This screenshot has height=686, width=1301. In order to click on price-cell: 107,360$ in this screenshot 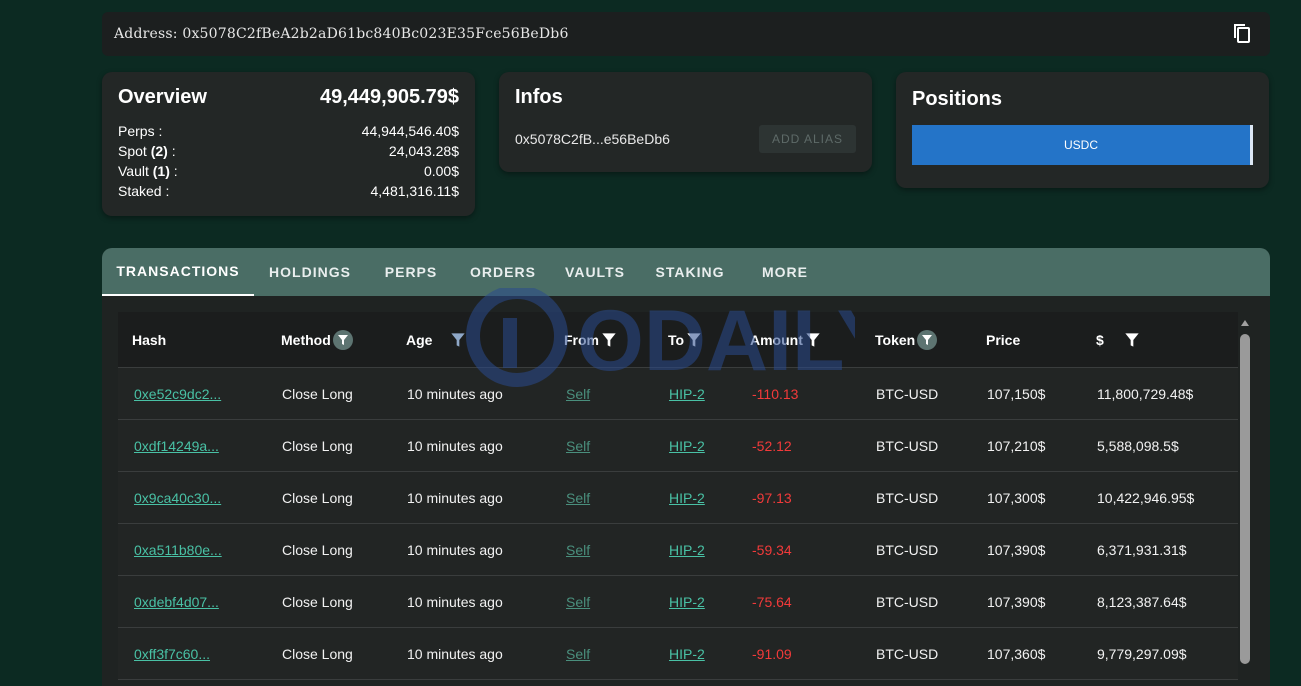, I will do `click(1016, 653)`.